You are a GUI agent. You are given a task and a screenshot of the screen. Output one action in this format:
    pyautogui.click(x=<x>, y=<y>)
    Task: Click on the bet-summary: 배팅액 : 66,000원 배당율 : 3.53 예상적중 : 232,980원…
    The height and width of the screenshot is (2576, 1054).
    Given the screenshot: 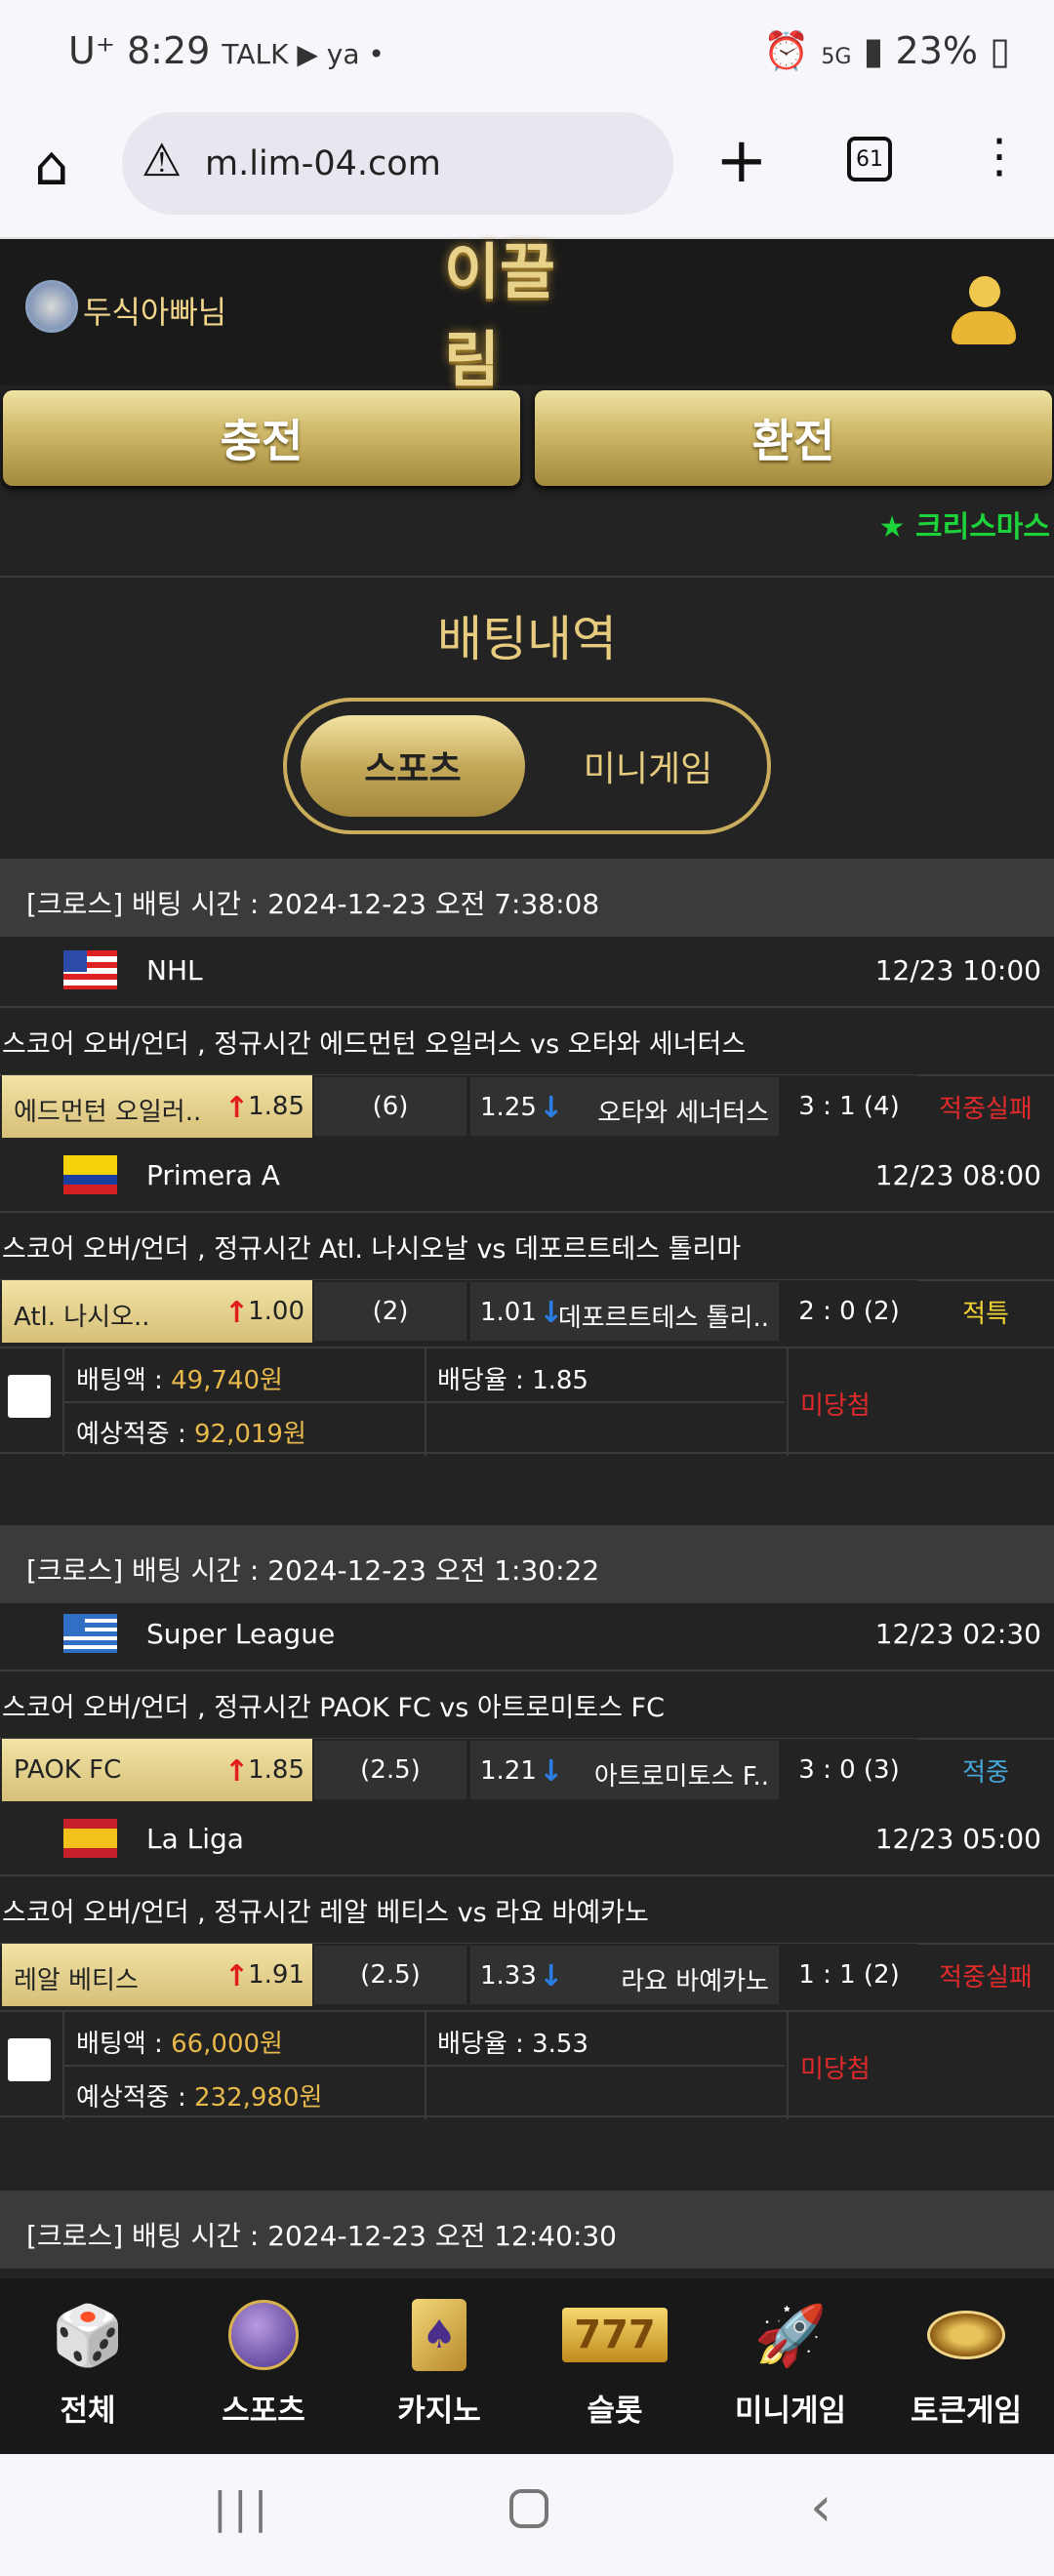 What is the action you would take?
    pyautogui.click(x=527, y=2064)
    